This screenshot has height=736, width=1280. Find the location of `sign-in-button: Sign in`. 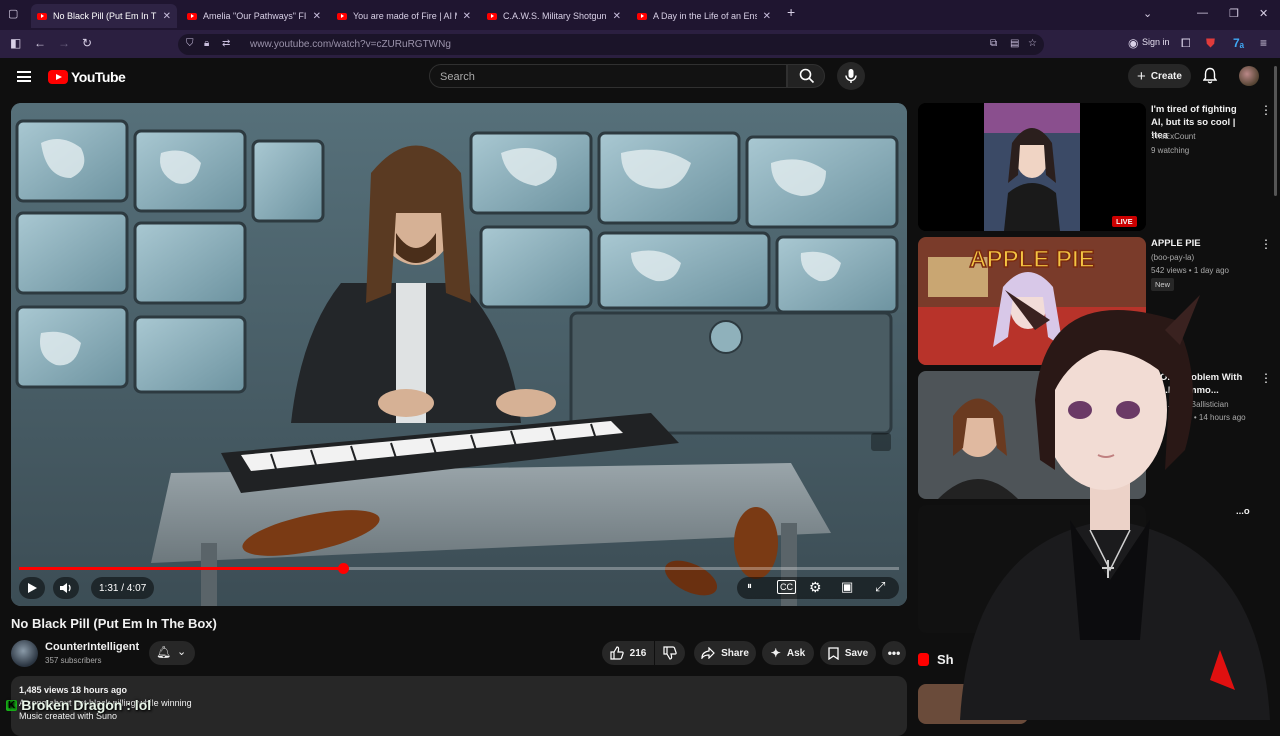

sign-in-button: Sign in is located at coordinates (1156, 42).